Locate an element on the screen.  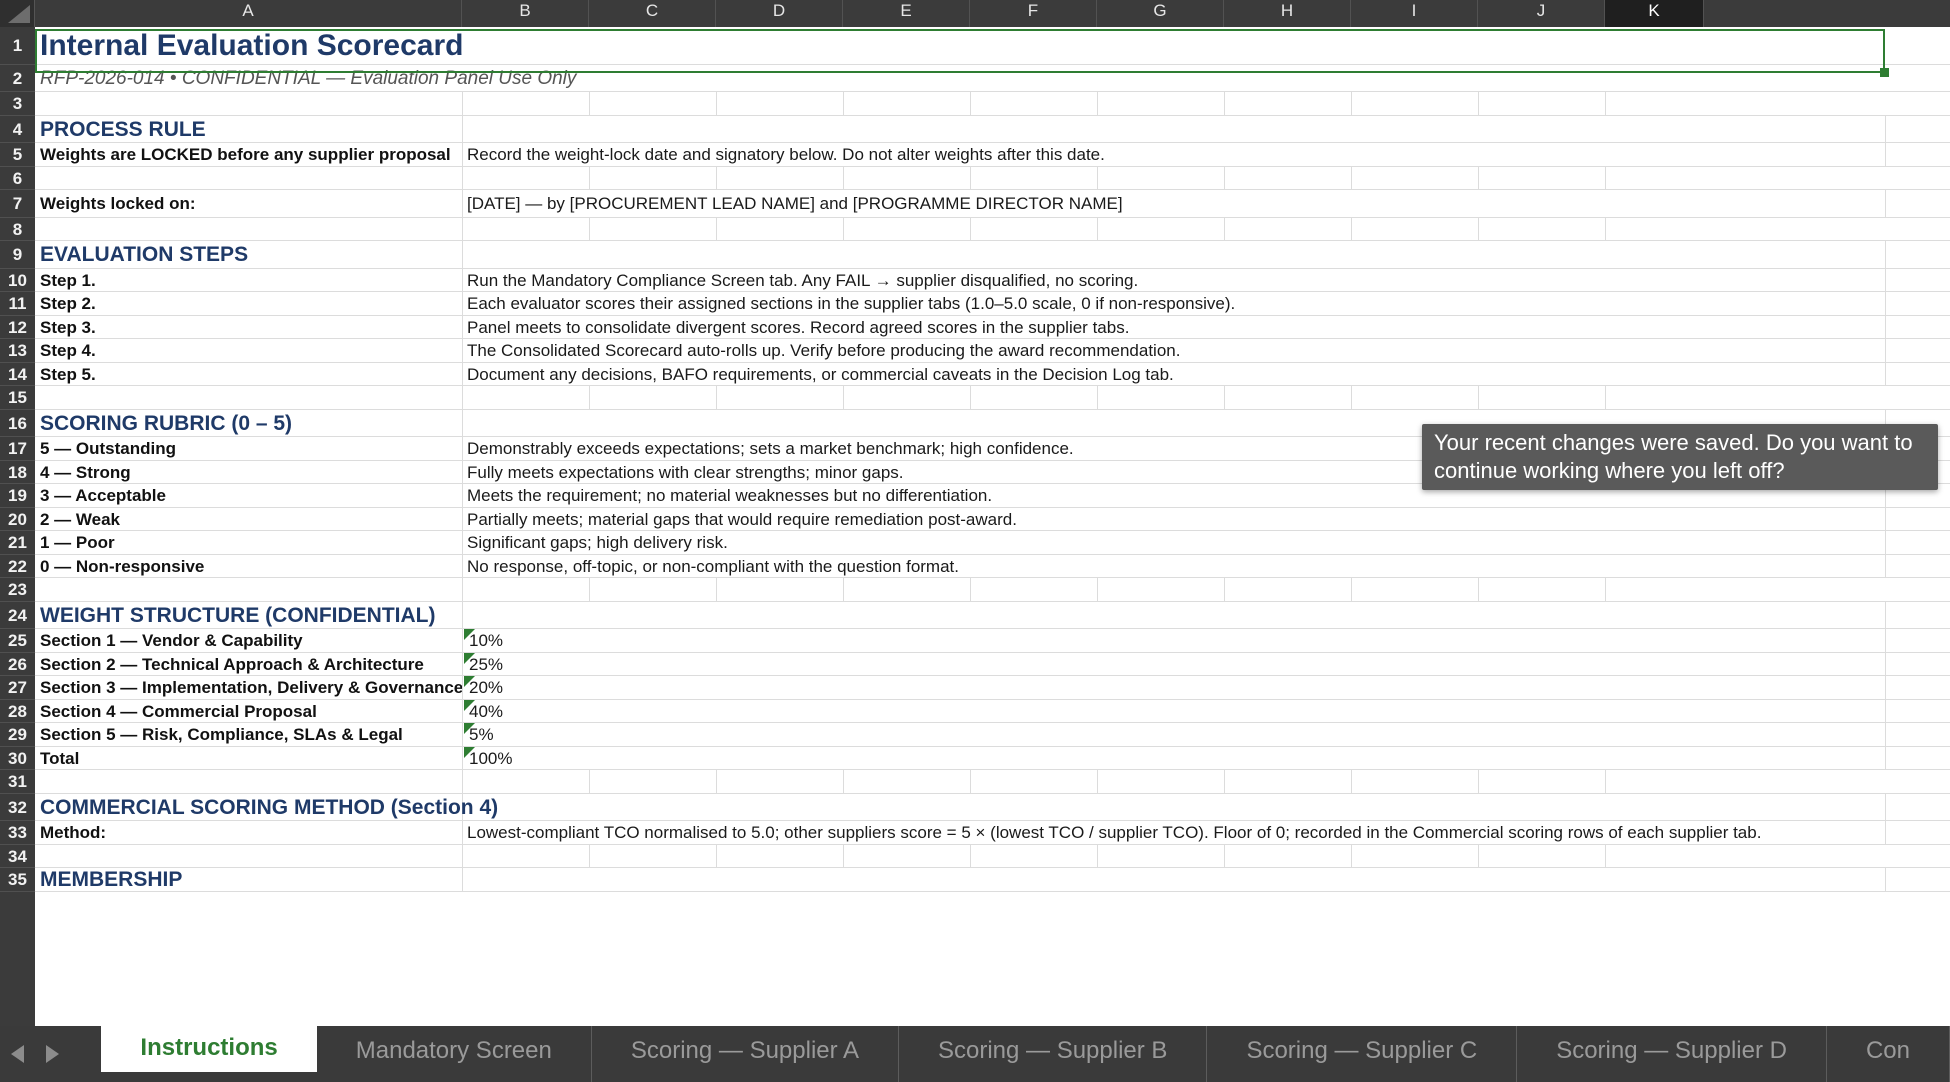
column-header-i: I is located at coordinates (1414, 13).